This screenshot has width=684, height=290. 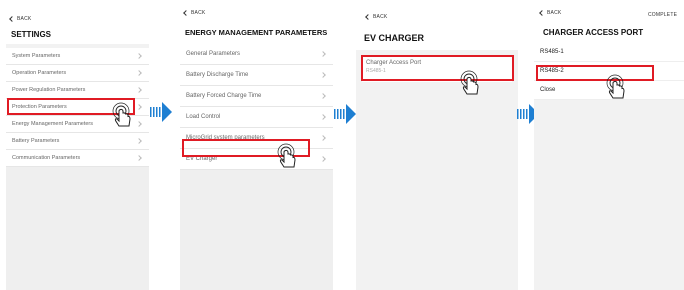 I want to click on option-label: Close, so click(x=548, y=90).